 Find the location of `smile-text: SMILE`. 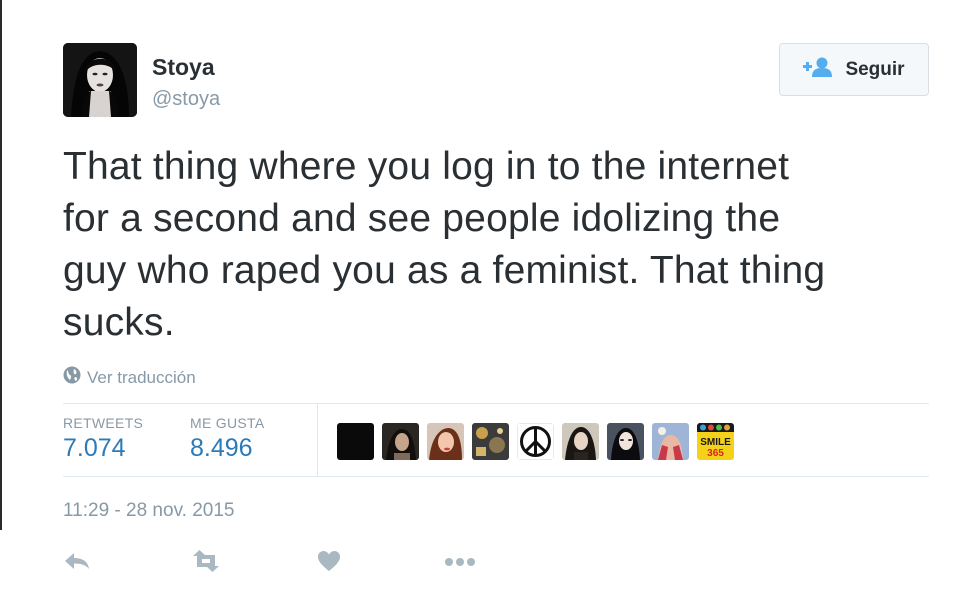

smile-text: SMILE is located at coordinates (715, 442).